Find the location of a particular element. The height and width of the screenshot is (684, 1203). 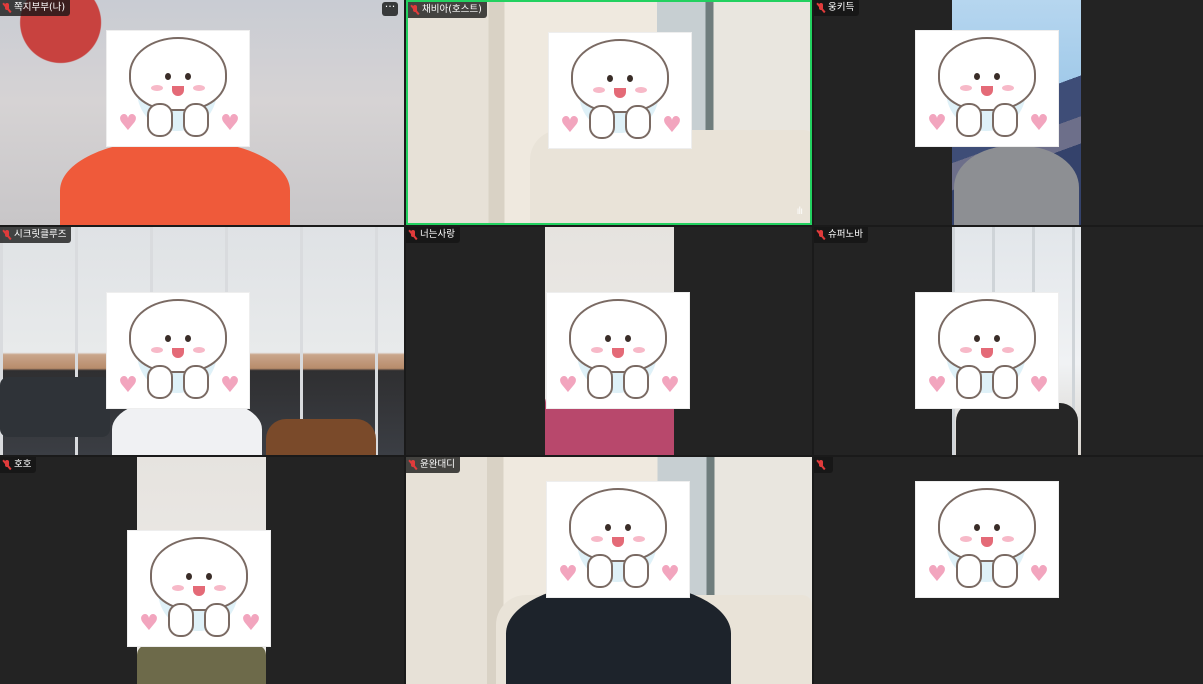

participant-tile: ♥ ♥ 너는사랑 is located at coordinates (609, 341).